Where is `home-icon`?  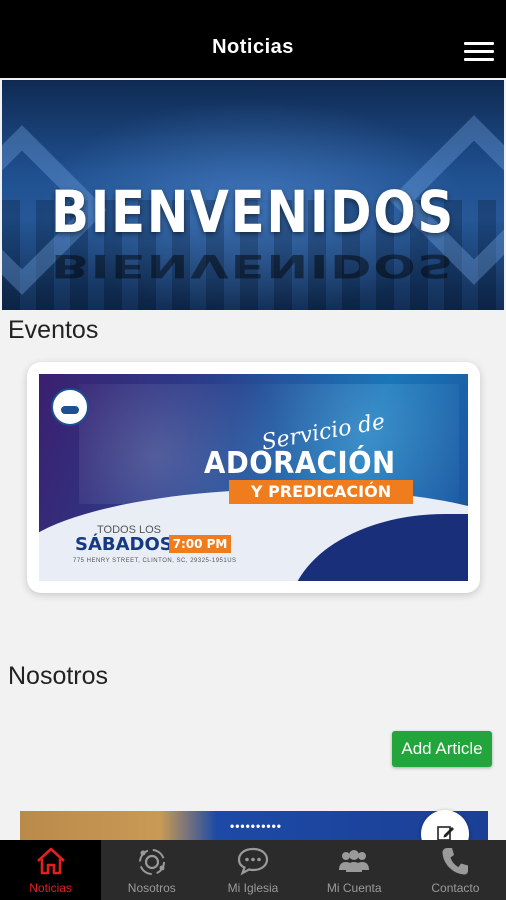
home-icon is located at coordinates (50, 861).